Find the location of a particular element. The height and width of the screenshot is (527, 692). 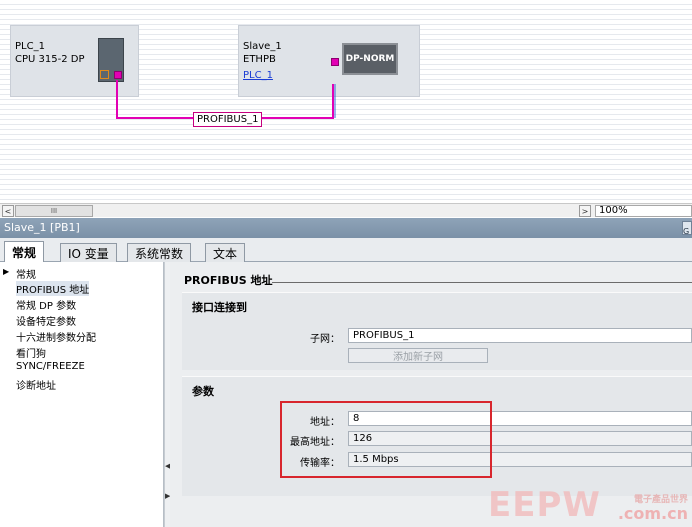

eepw-watermark: EEPW 電子產品世界 .com.cn is located at coordinates (588, 504).